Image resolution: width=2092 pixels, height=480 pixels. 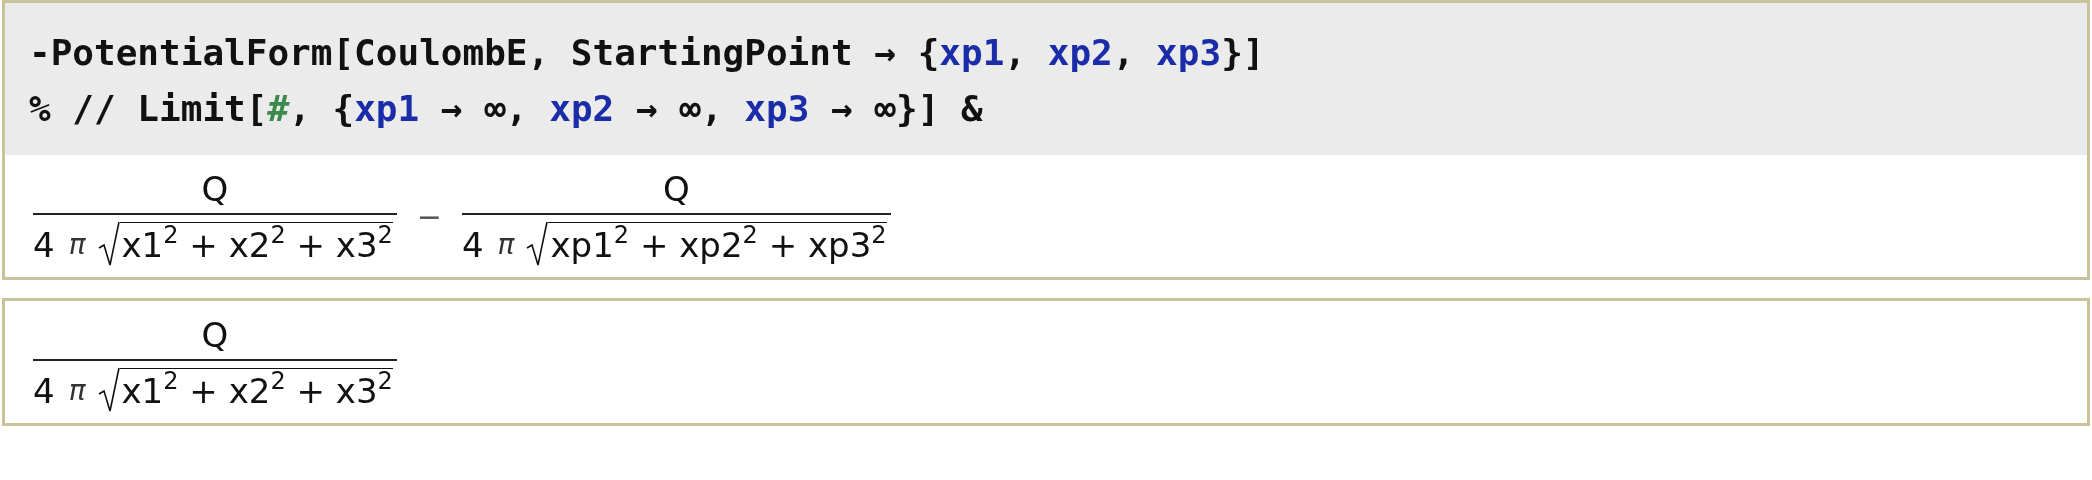 What do you see at coordinates (429, 216) in the screenshot?
I see `minus-sign: −` at bounding box center [429, 216].